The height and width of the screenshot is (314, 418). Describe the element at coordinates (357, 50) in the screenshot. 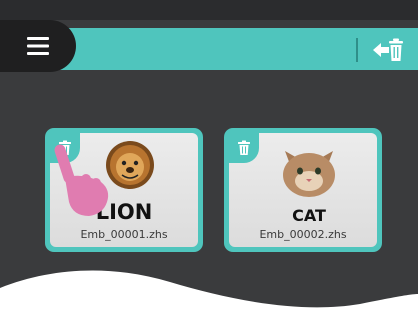

I see `header-divider` at that location.